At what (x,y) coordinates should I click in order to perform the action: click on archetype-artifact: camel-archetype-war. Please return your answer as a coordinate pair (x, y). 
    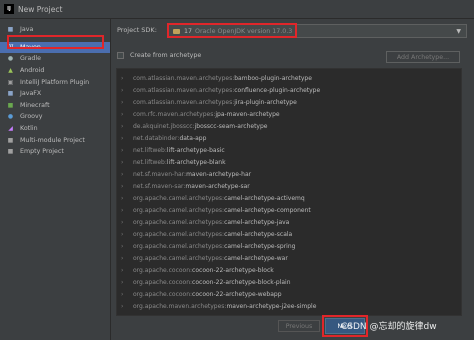
    Looking at the image, I should click on (256, 258).